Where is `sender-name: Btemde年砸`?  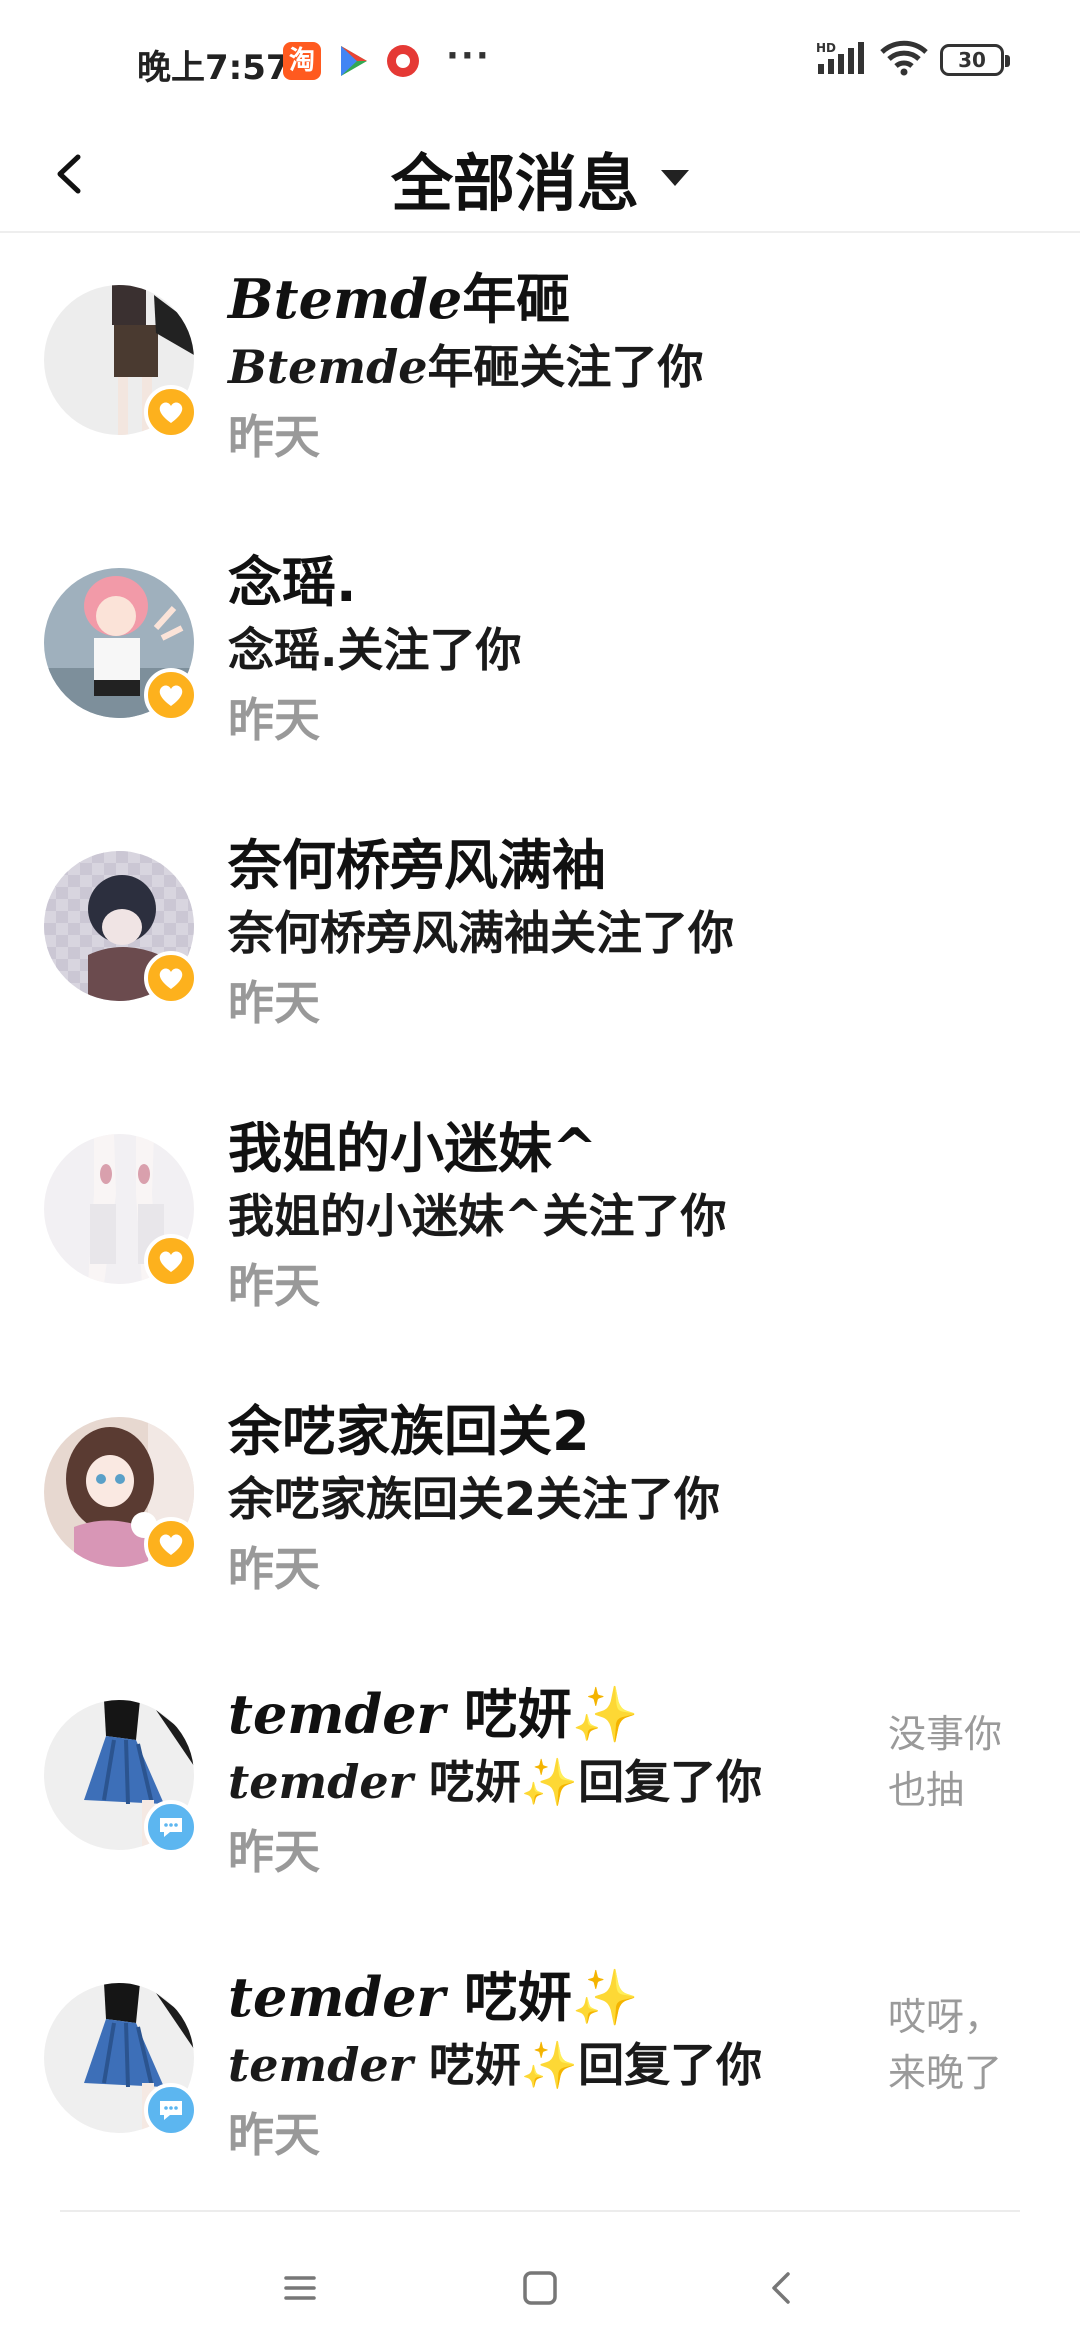 sender-name: Btemde年砸 is located at coordinates (399, 299).